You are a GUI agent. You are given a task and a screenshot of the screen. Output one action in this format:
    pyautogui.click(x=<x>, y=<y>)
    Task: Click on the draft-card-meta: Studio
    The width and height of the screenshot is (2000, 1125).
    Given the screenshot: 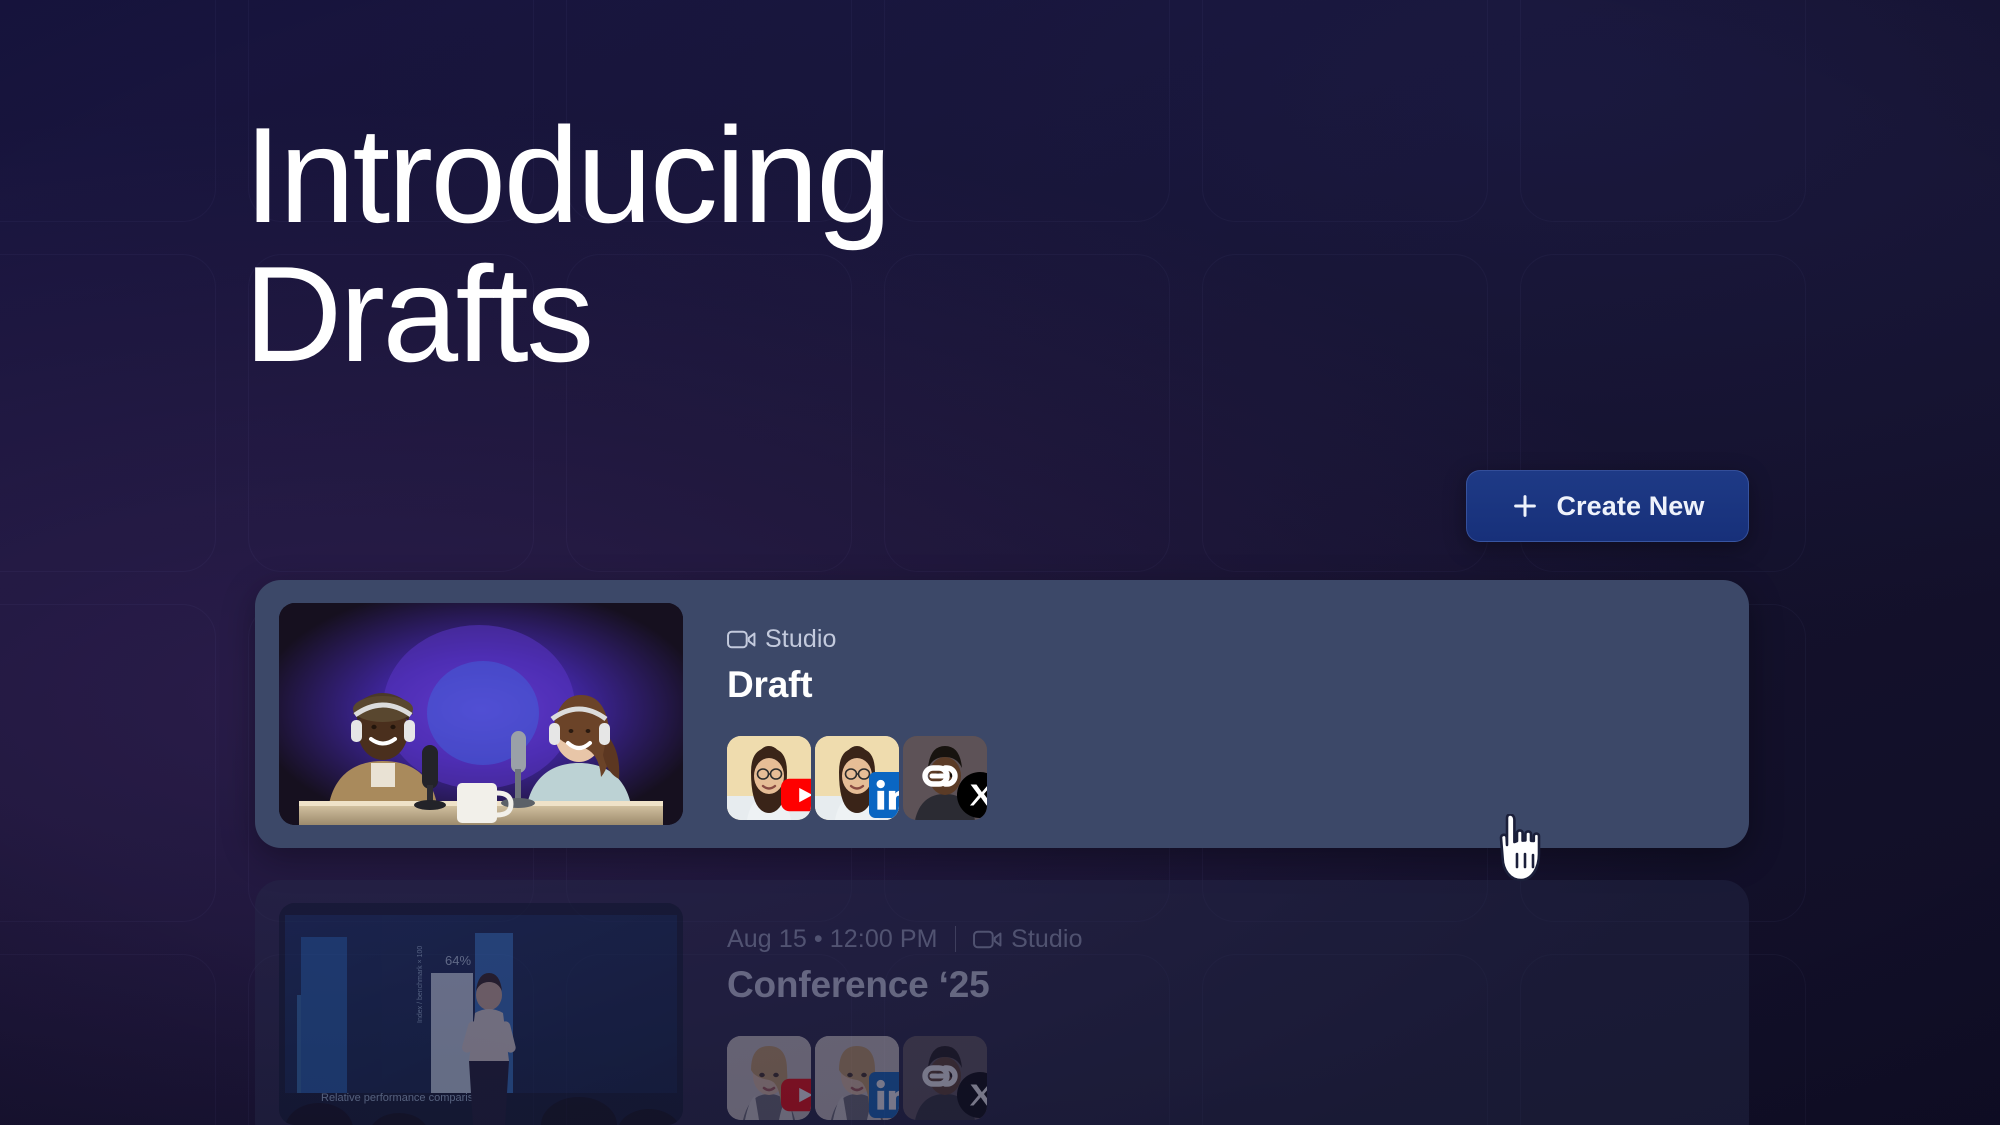 What is the action you would take?
    pyautogui.click(x=1226, y=639)
    